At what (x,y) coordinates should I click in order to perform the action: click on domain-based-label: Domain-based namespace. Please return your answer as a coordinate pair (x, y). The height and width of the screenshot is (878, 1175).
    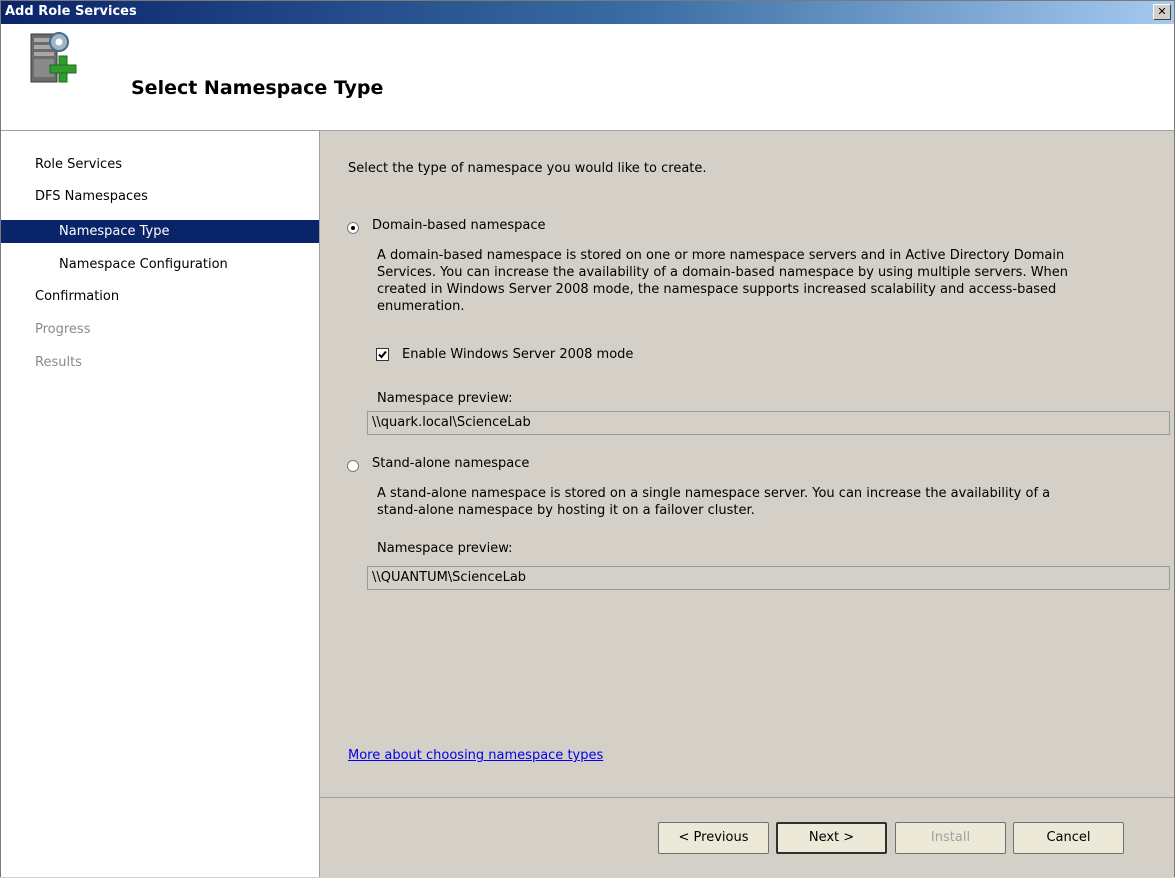
    Looking at the image, I should click on (459, 225).